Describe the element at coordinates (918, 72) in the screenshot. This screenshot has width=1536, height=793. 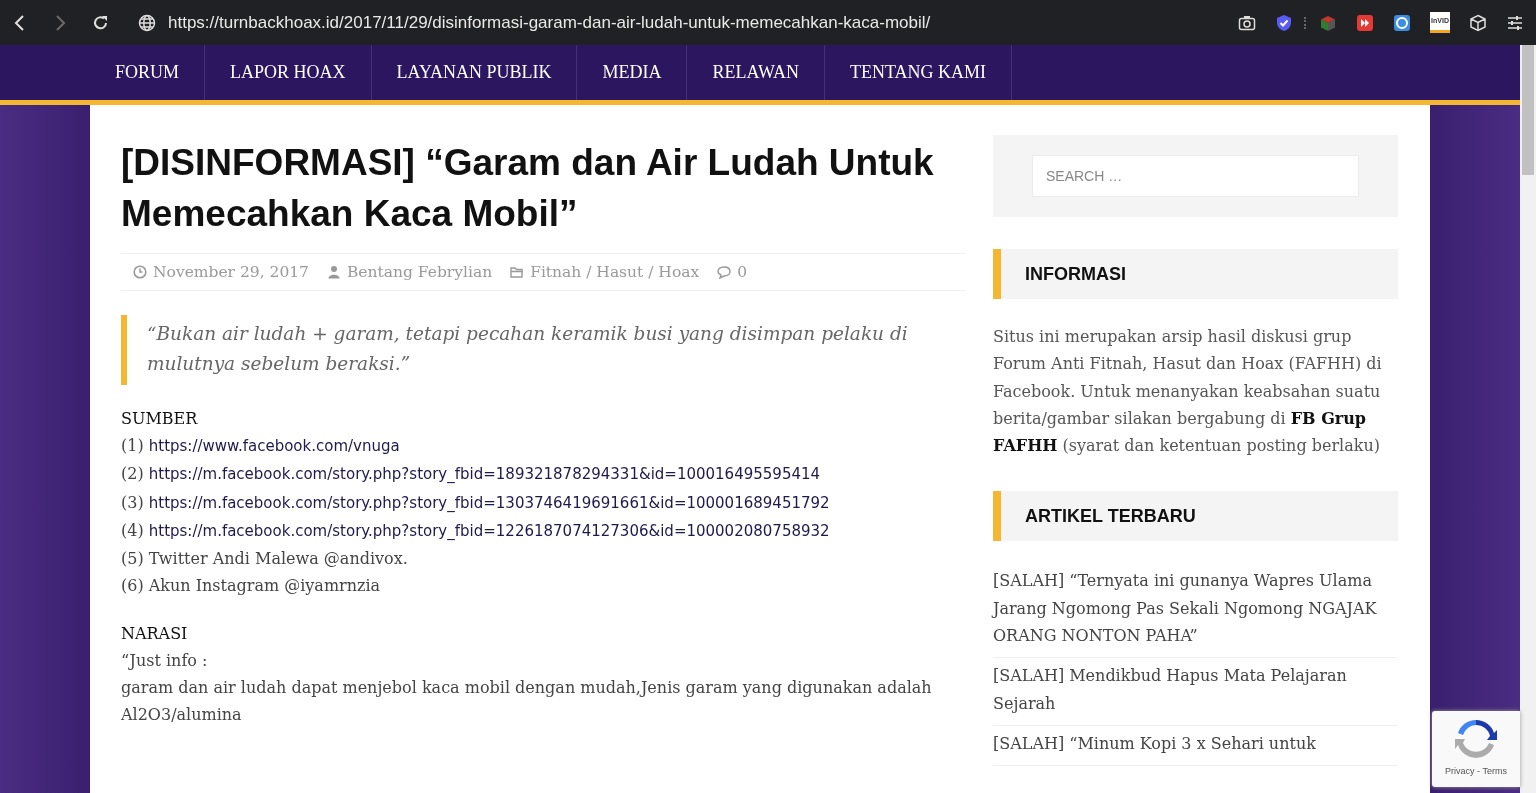
I see `nav-link: TENTANG KAMI` at that location.